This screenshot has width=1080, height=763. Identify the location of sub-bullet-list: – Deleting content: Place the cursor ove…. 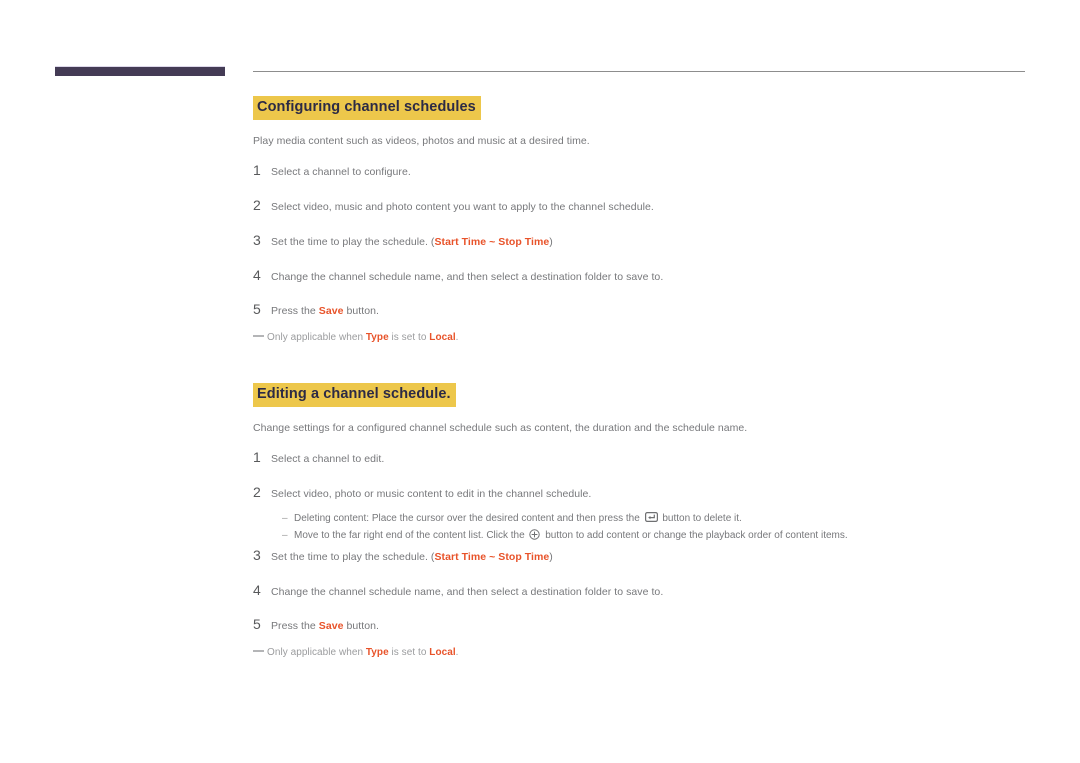
(648, 527).